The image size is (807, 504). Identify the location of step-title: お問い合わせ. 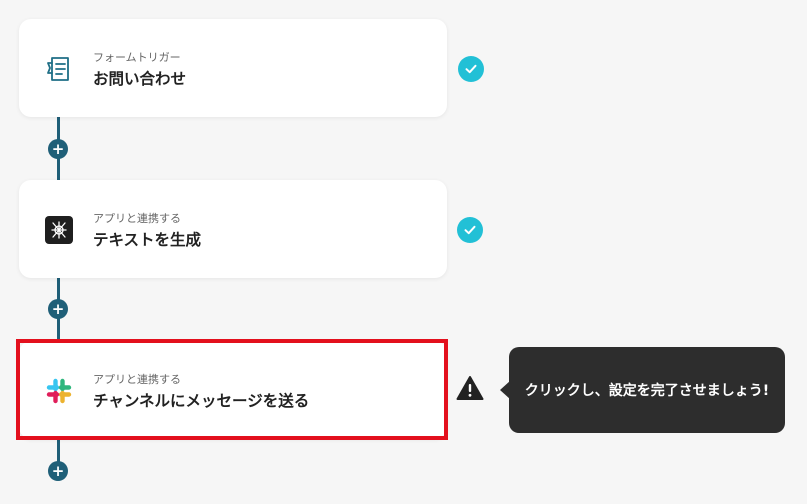
(140, 79).